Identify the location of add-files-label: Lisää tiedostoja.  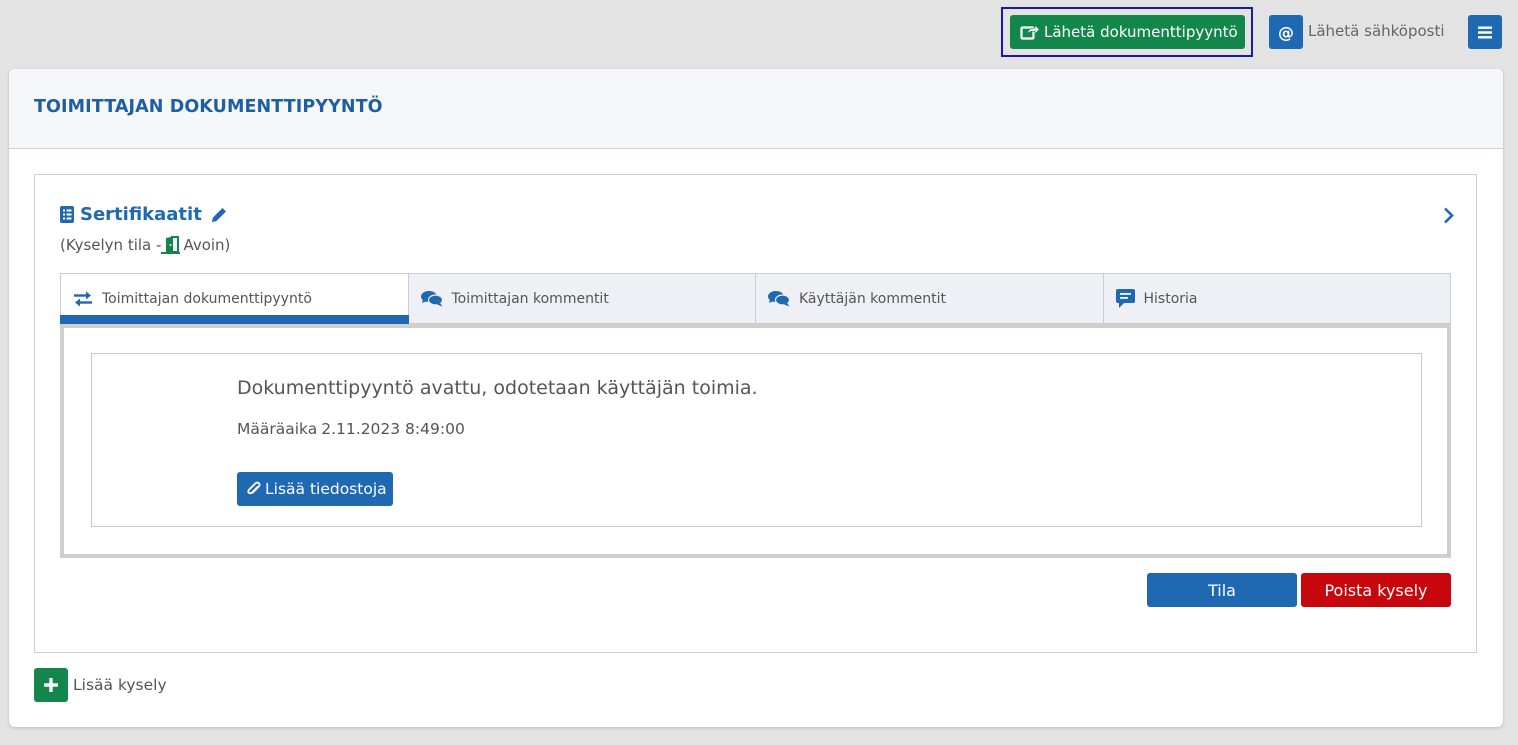
(326, 489).